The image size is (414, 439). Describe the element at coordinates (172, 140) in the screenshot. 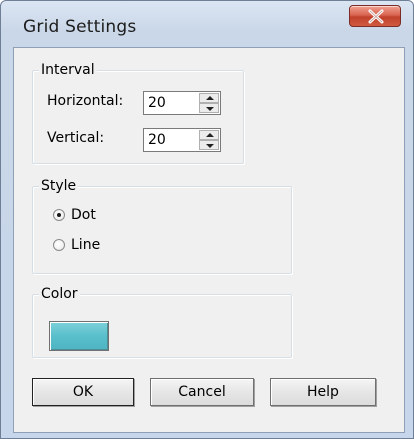

I see `vertical-input` at that location.